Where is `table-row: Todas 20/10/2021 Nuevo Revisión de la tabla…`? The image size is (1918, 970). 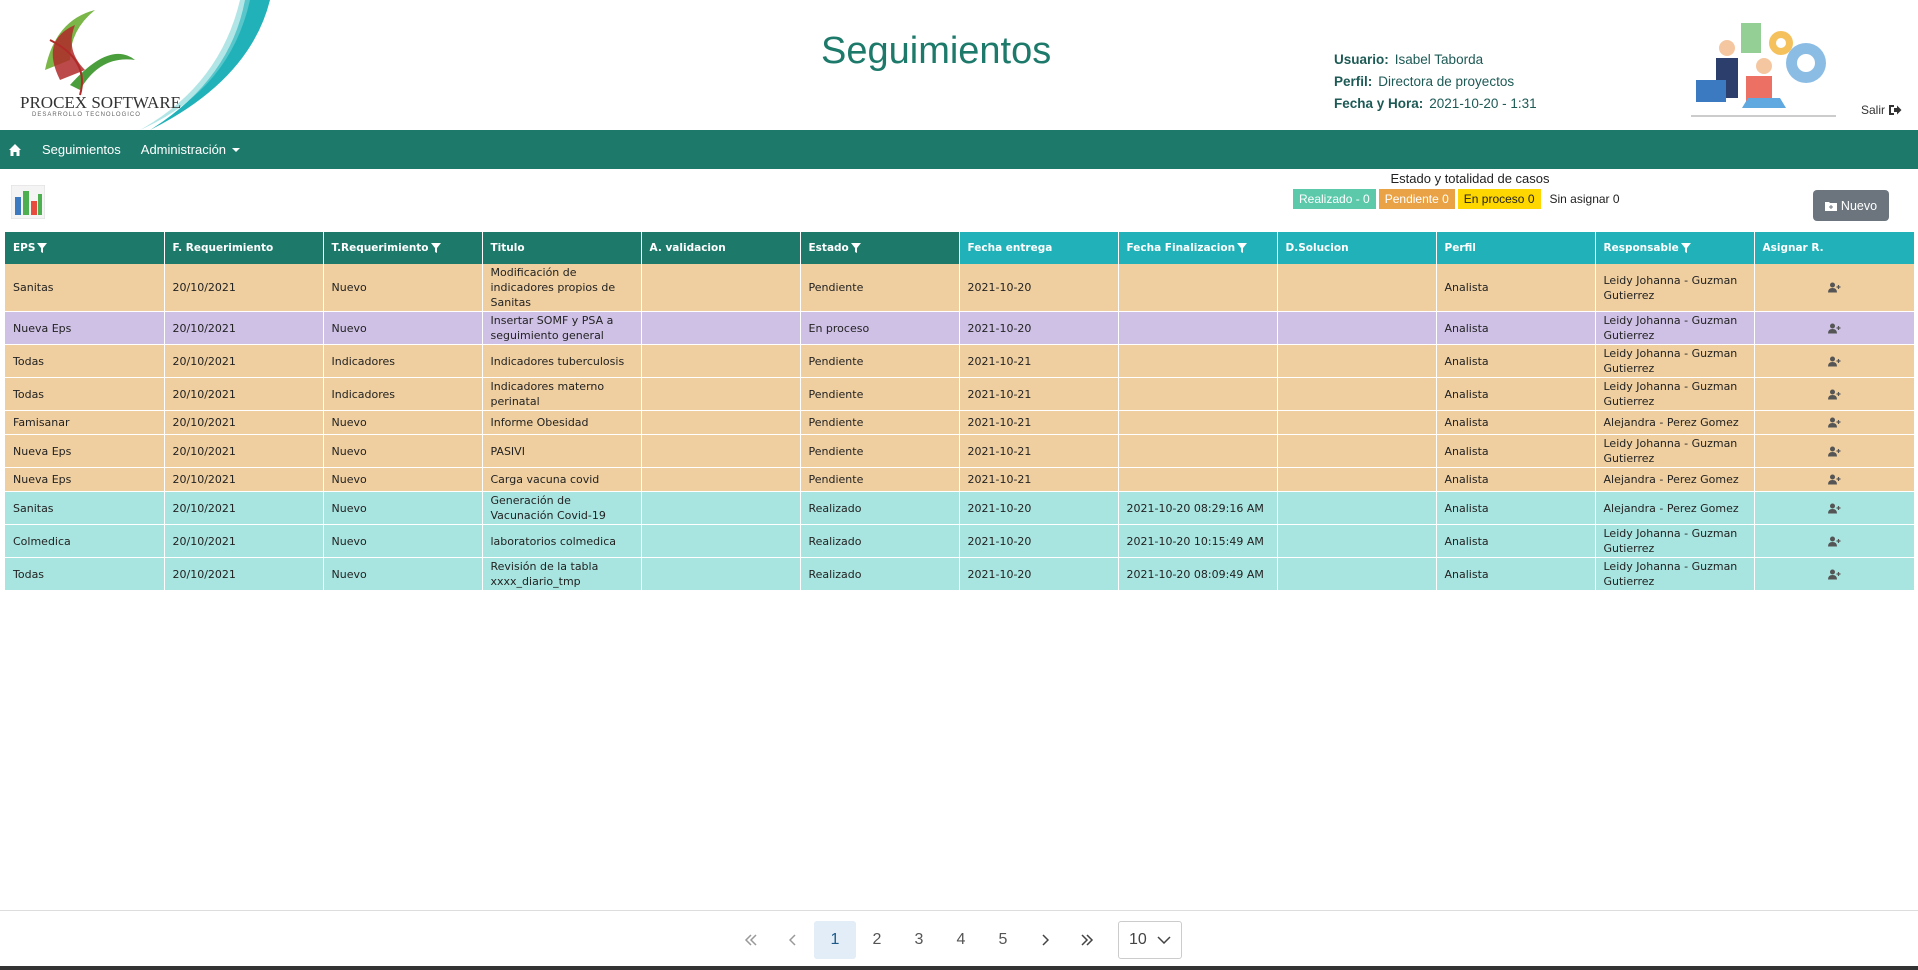 table-row: Todas 20/10/2021 Nuevo Revisión de la tabla… is located at coordinates (960, 574).